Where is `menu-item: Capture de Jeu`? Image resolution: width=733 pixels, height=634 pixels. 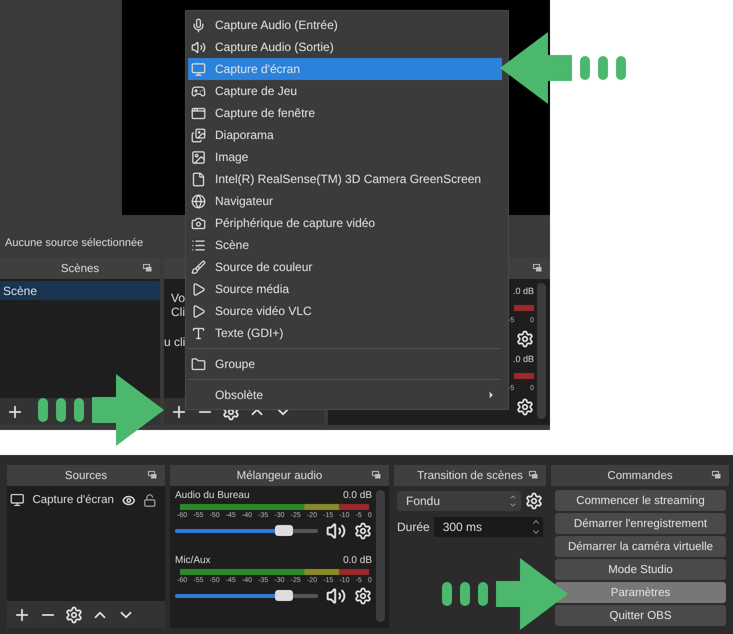 menu-item: Capture de Jeu is located at coordinates (345, 91).